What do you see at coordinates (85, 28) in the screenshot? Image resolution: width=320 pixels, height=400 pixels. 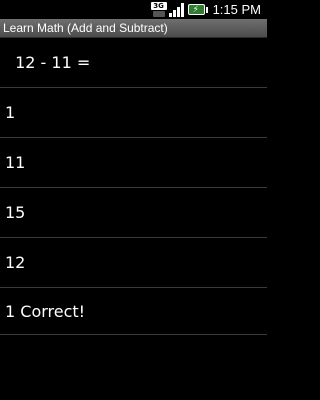 I see `app-title: Learn Math (Add and Subtract)` at bounding box center [85, 28].